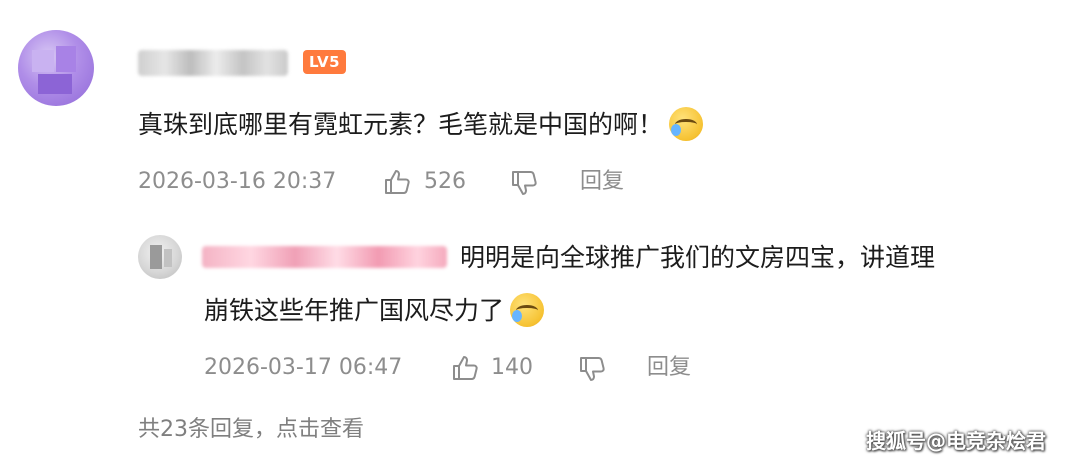  What do you see at coordinates (324, 257) in the screenshot?
I see `reply-username-blurred` at bounding box center [324, 257].